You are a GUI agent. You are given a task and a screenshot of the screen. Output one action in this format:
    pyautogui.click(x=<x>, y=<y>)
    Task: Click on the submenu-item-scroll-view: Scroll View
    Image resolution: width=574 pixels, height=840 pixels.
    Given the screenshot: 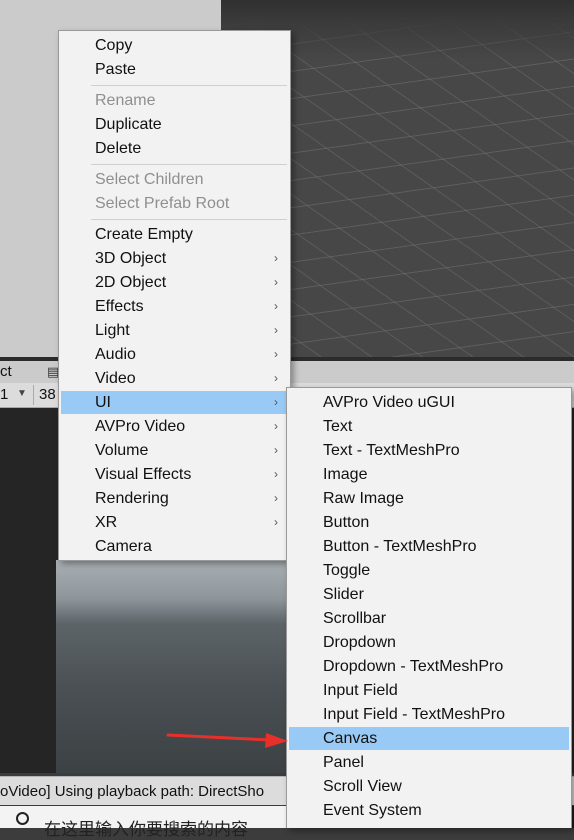 What is the action you would take?
    pyautogui.click(x=429, y=786)
    